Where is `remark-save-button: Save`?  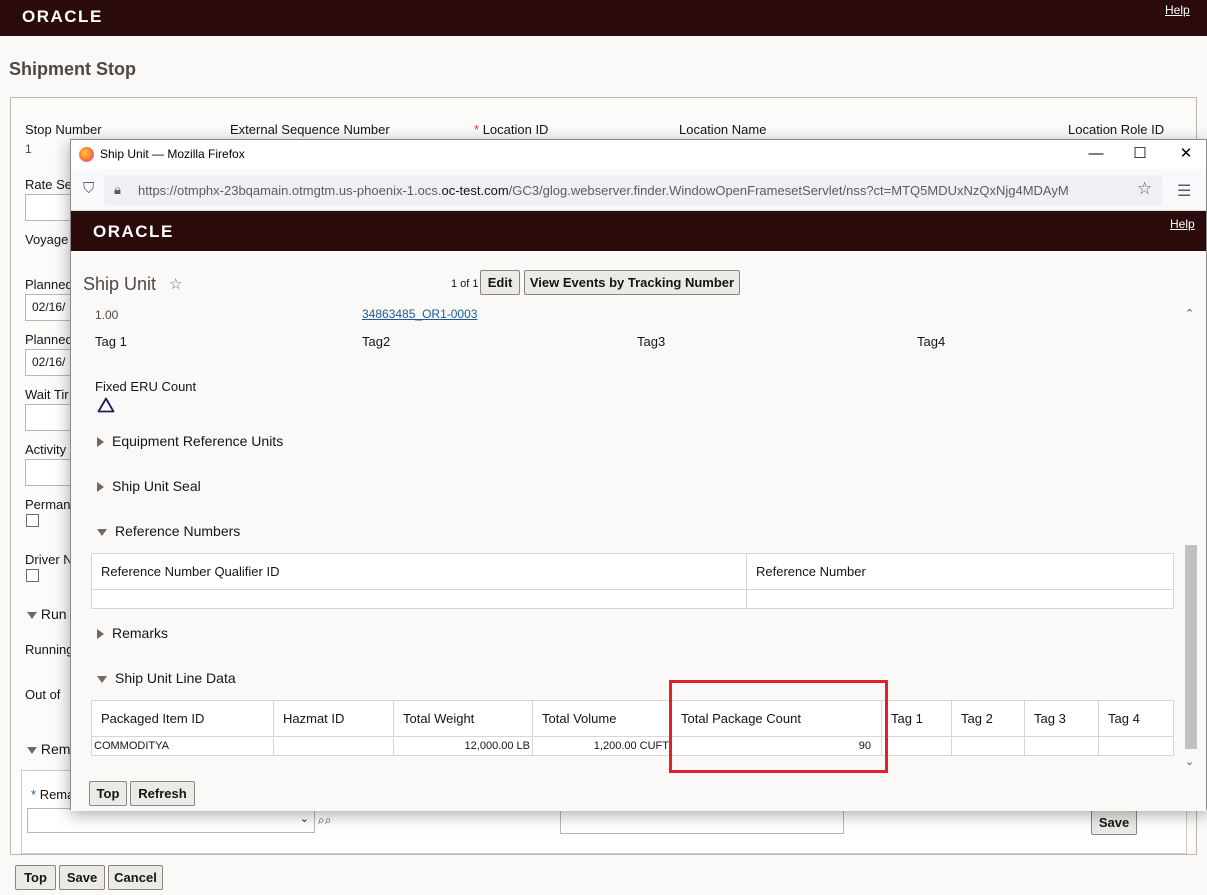 remark-save-button: Save is located at coordinates (1114, 822).